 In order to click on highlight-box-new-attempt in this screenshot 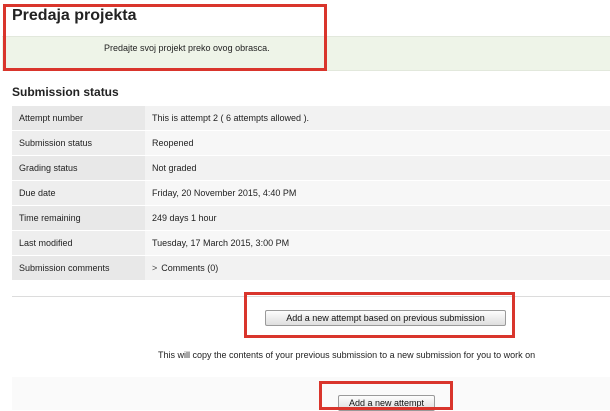, I will do `click(386, 395)`.